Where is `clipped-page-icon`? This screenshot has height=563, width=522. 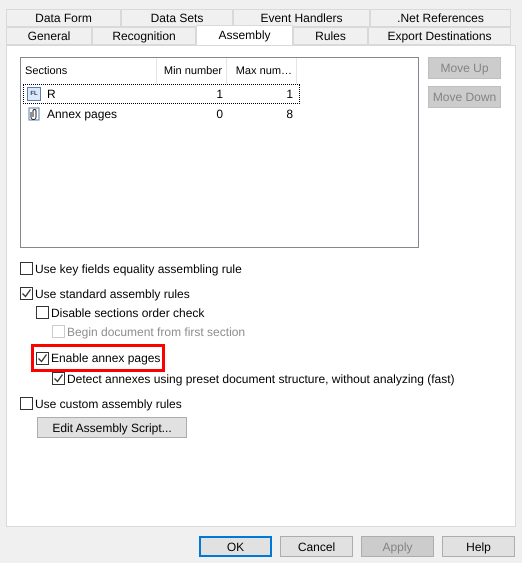 clipped-page-icon is located at coordinates (34, 114).